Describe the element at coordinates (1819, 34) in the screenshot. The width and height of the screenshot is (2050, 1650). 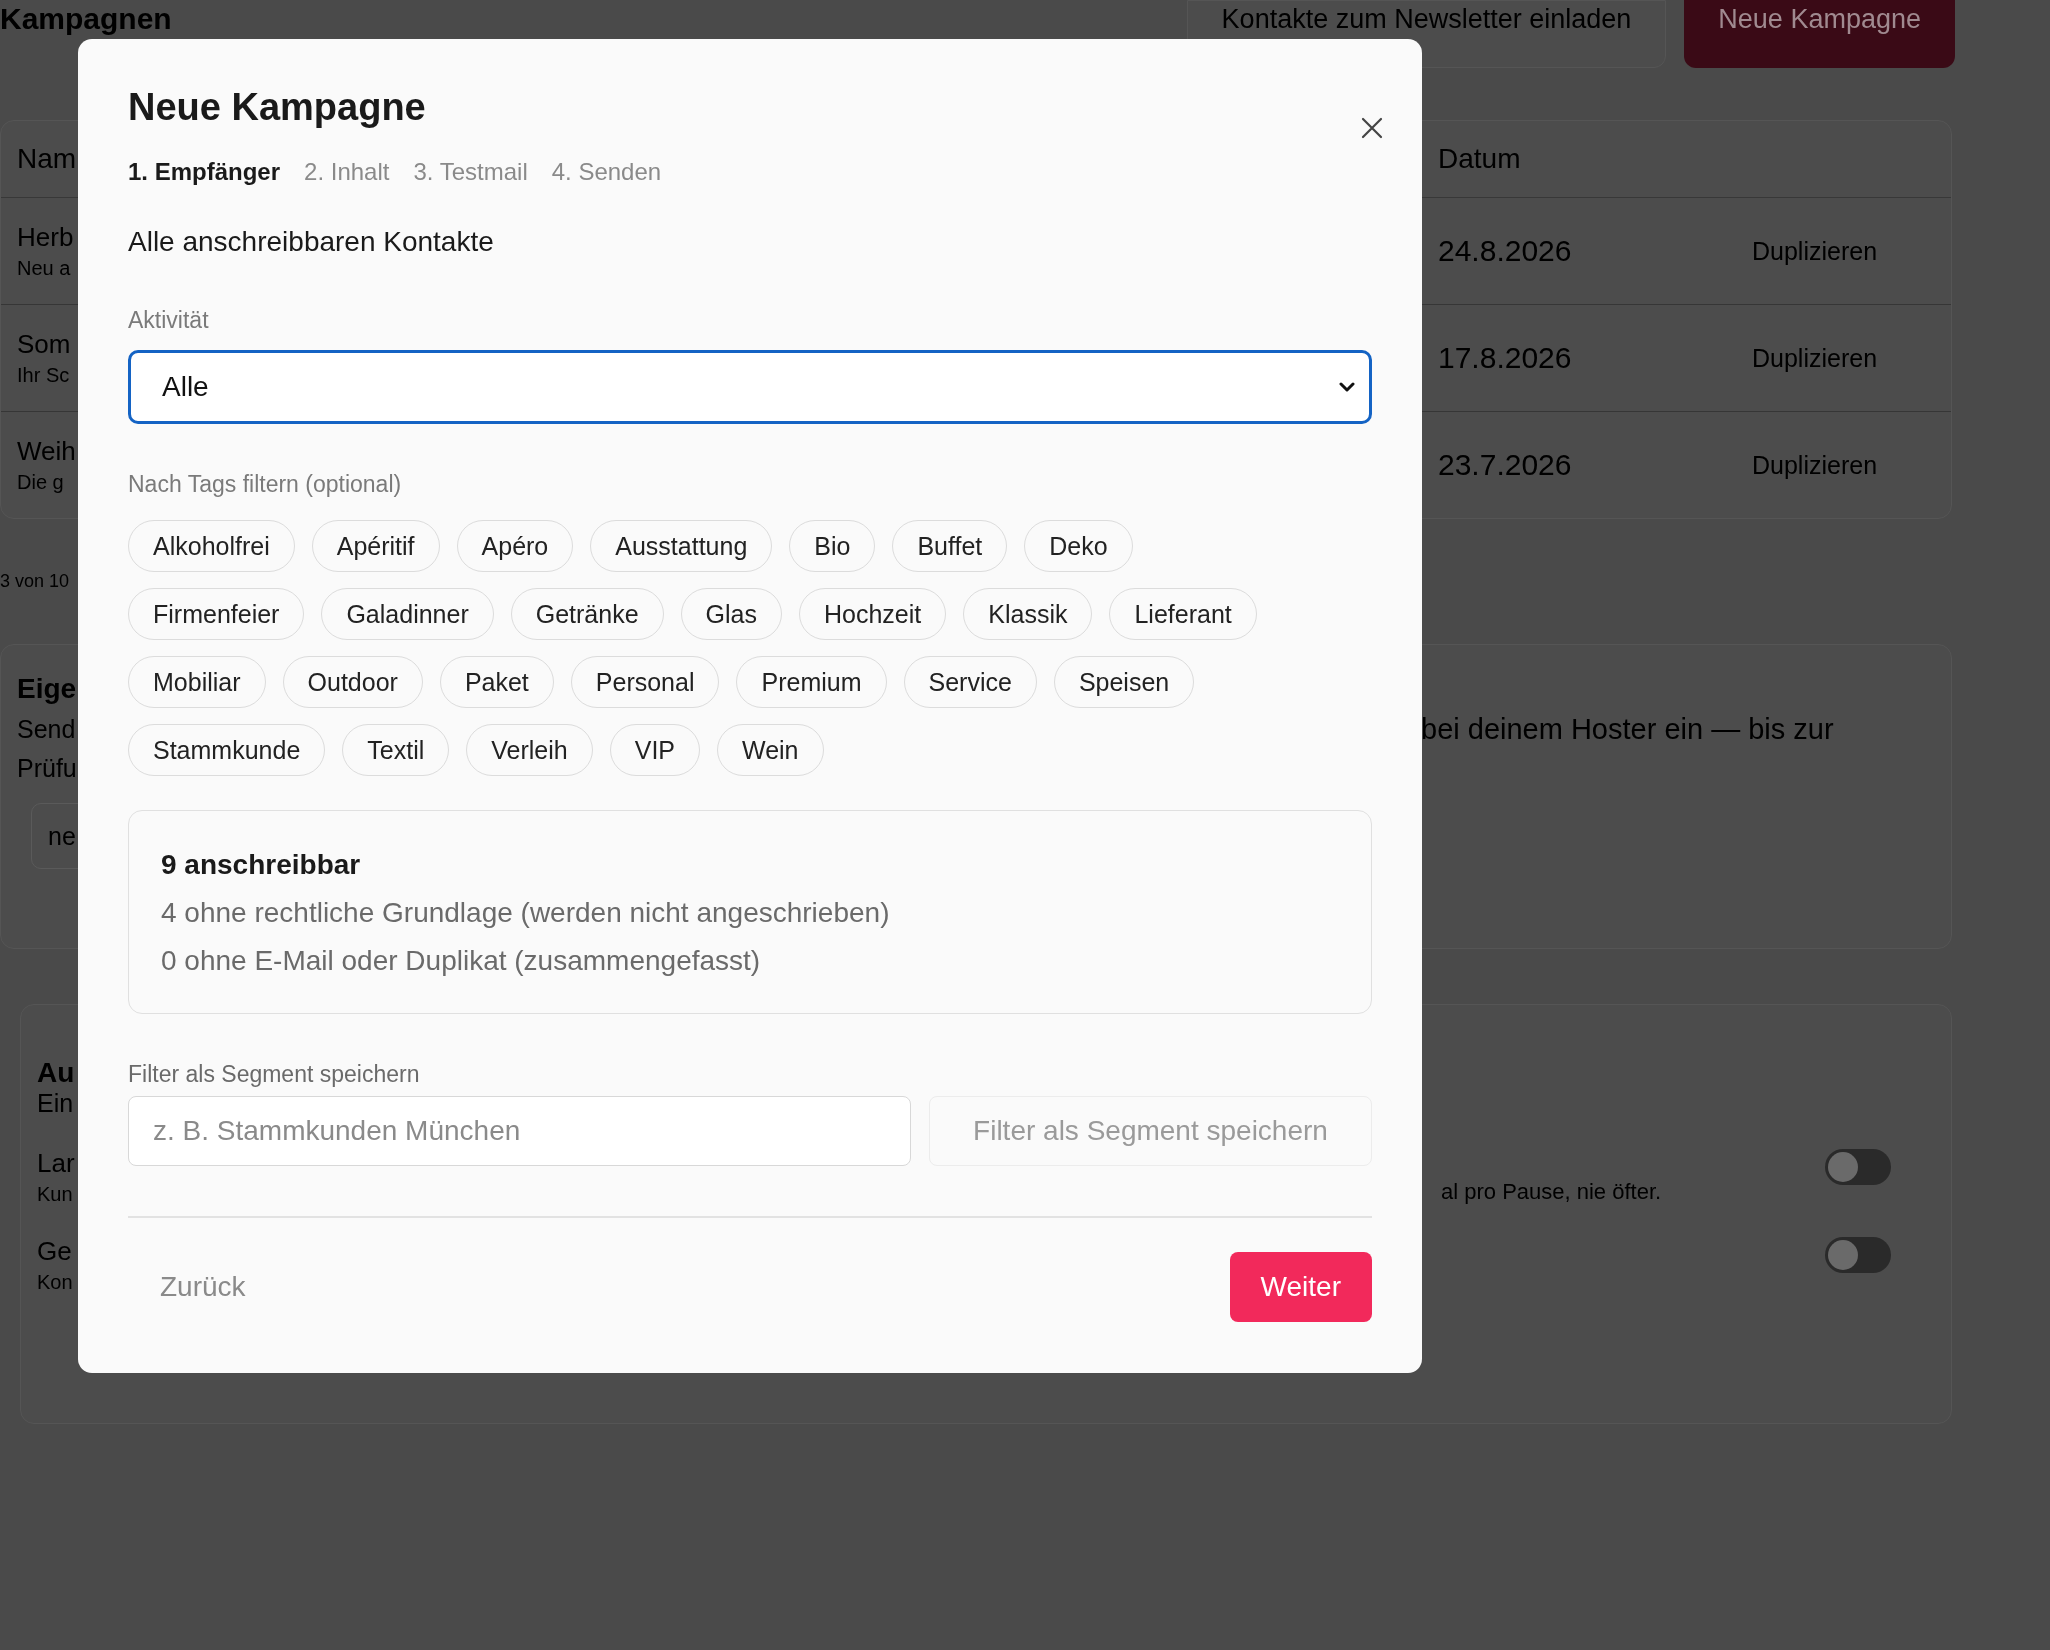
I see `action-button: Neue Kampagne` at that location.